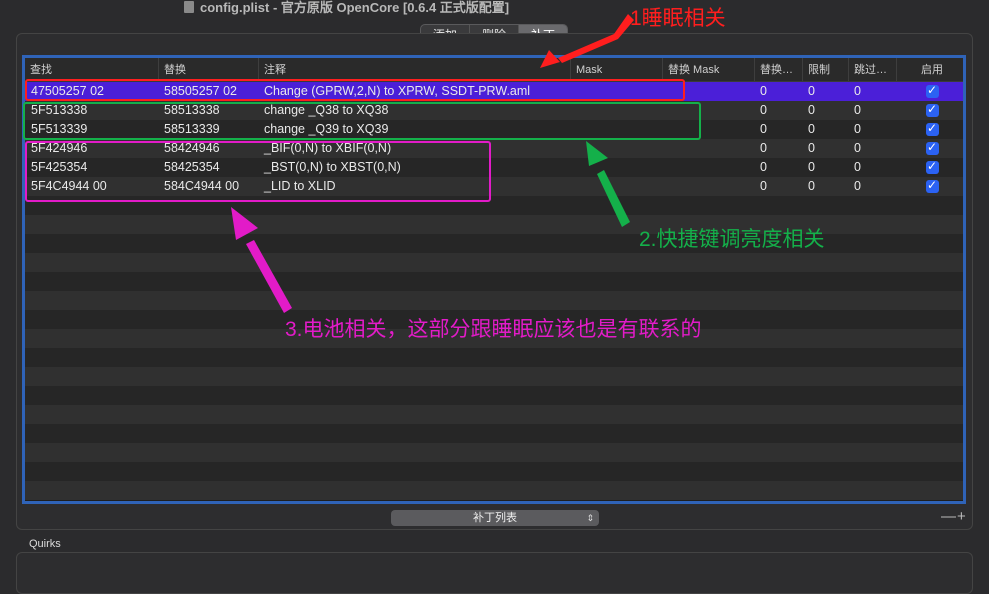 This screenshot has width=989, height=594. What do you see at coordinates (678, 18) in the screenshot?
I see `sleep-annotation-text: 1睡眠相关` at bounding box center [678, 18].